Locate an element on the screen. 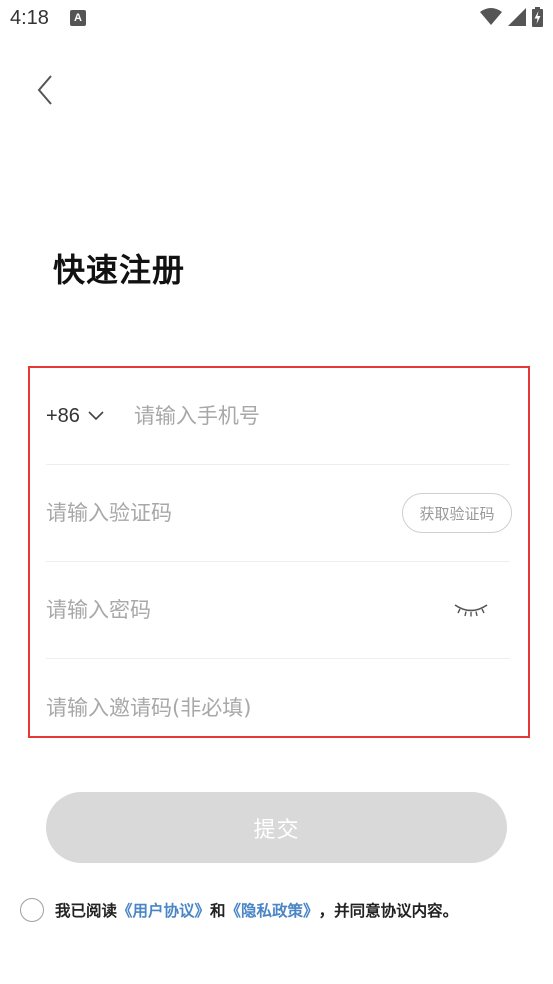  page-title: 快速注册 is located at coordinates (119, 270).